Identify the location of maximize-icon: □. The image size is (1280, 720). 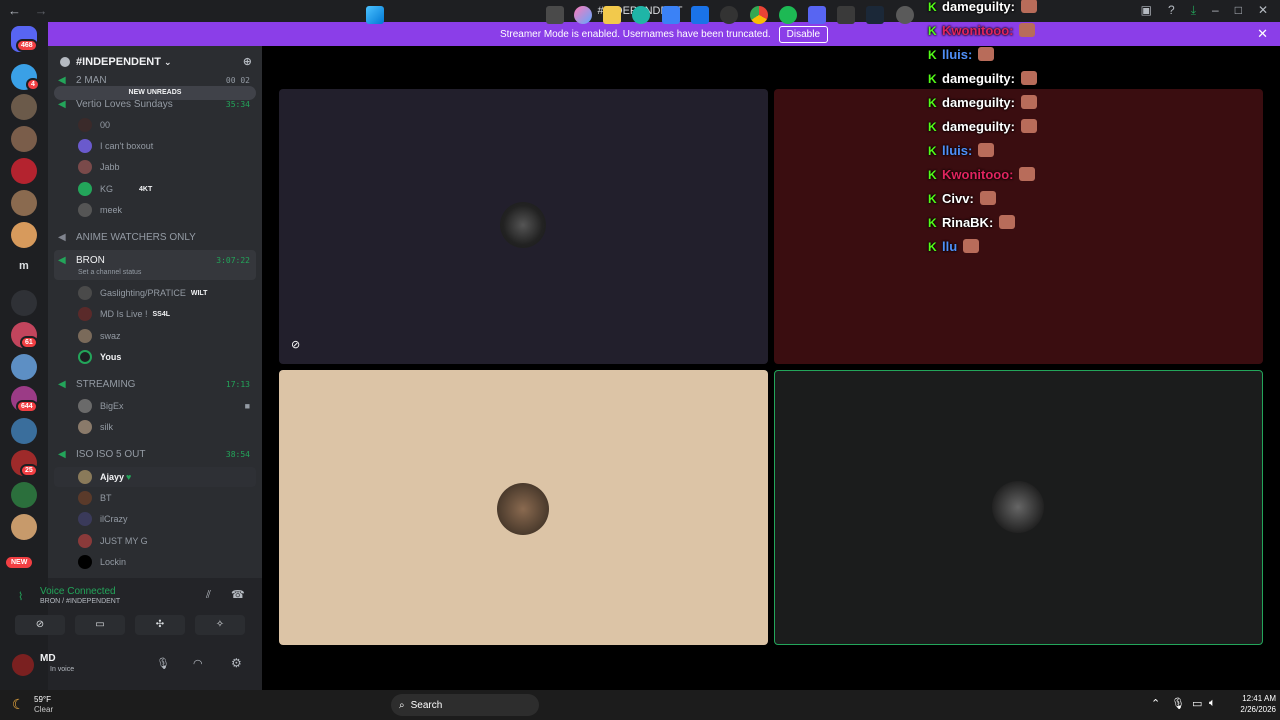
(1238, 10).